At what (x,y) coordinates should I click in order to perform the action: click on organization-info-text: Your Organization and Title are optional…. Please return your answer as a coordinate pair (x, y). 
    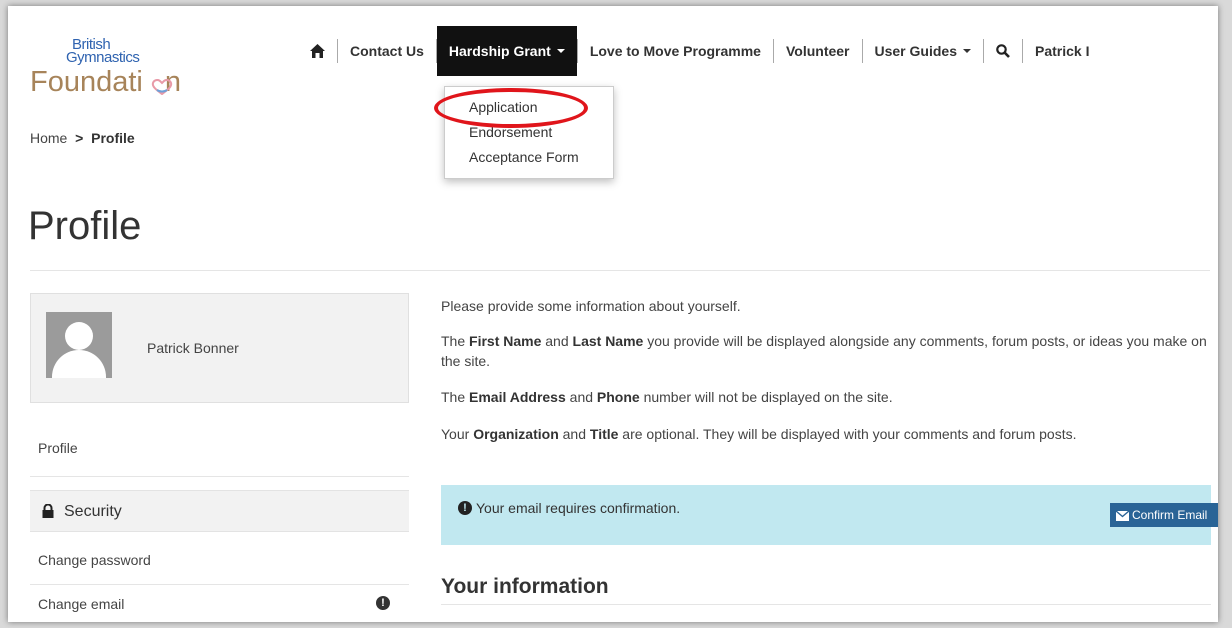
    Looking at the image, I should click on (826, 434).